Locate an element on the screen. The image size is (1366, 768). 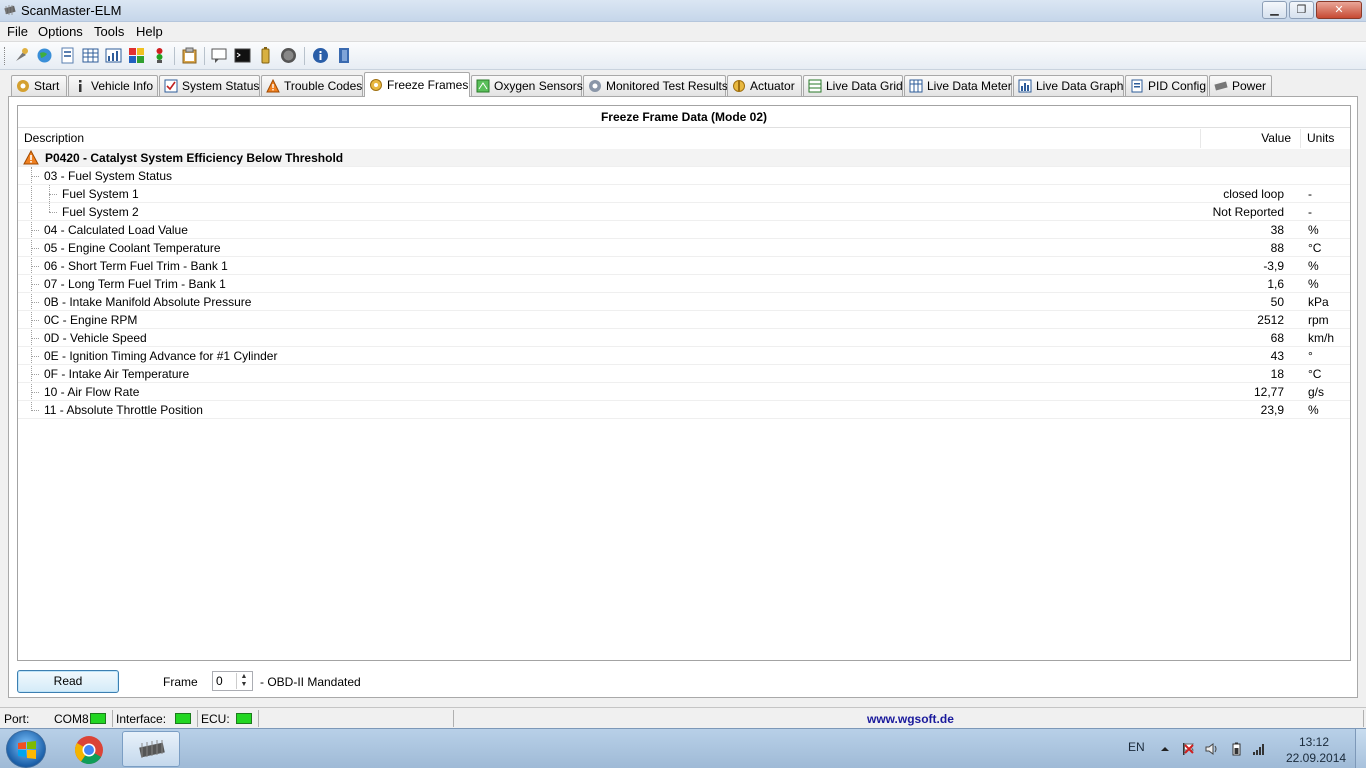
row-value: 18 is located at coordinates (1277, 374).